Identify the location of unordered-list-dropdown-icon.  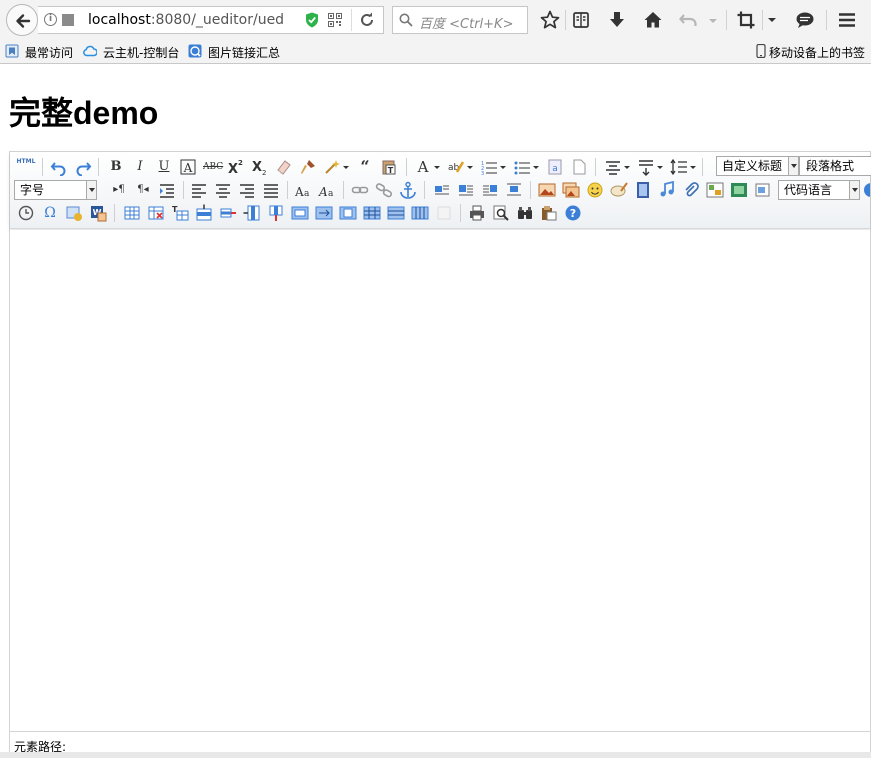
(536, 167).